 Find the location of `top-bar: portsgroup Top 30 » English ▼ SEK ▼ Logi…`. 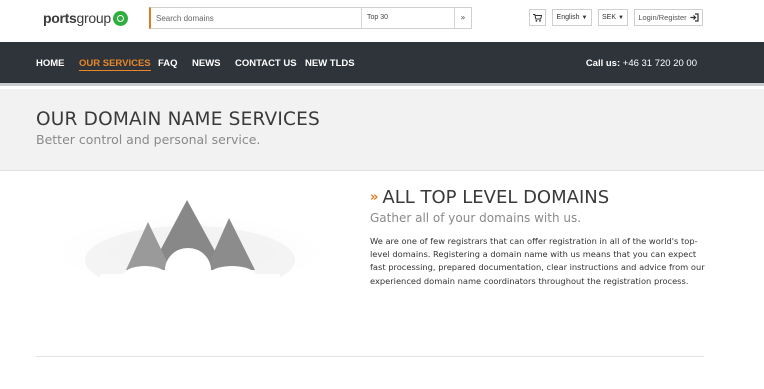

top-bar: portsgroup Top 30 » English ▼ SEK ▼ Logi… is located at coordinates (382, 19).